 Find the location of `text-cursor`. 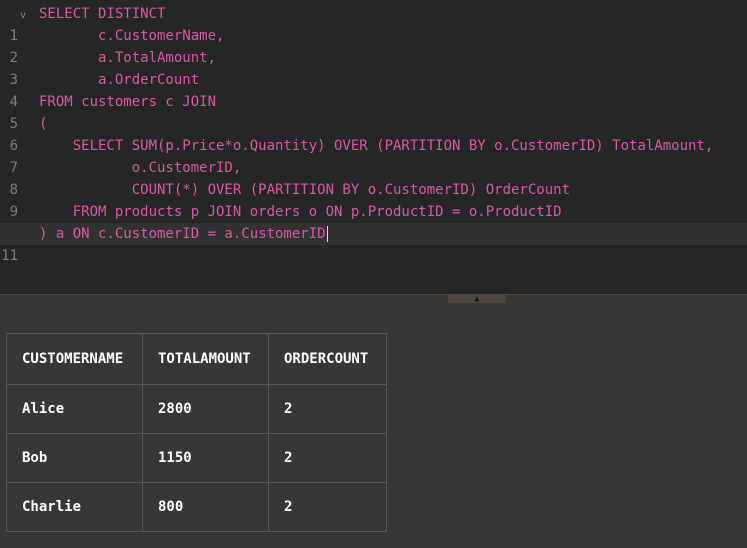

text-cursor is located at coordinates (327, 234).